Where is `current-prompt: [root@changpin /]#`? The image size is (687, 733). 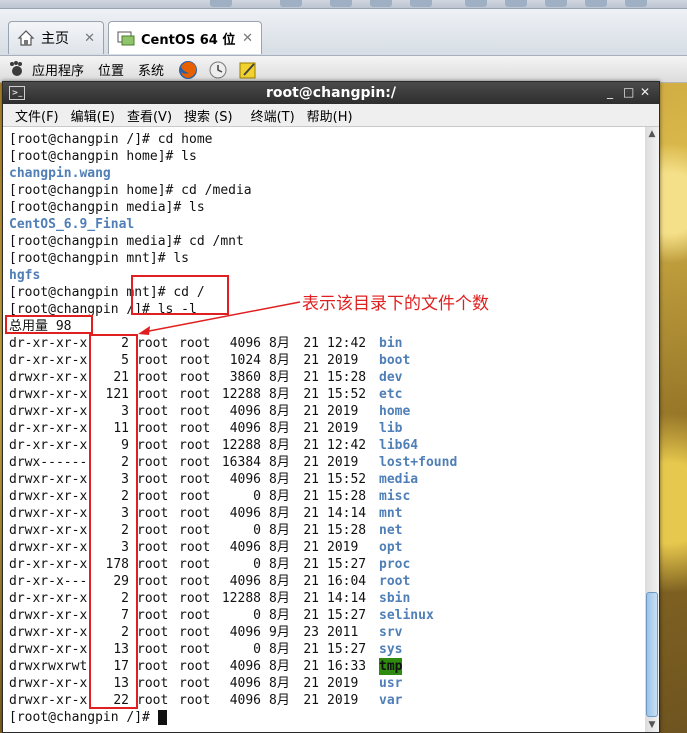 current-prompt: [root@changpin /]# is located at coordinates (88, 717).